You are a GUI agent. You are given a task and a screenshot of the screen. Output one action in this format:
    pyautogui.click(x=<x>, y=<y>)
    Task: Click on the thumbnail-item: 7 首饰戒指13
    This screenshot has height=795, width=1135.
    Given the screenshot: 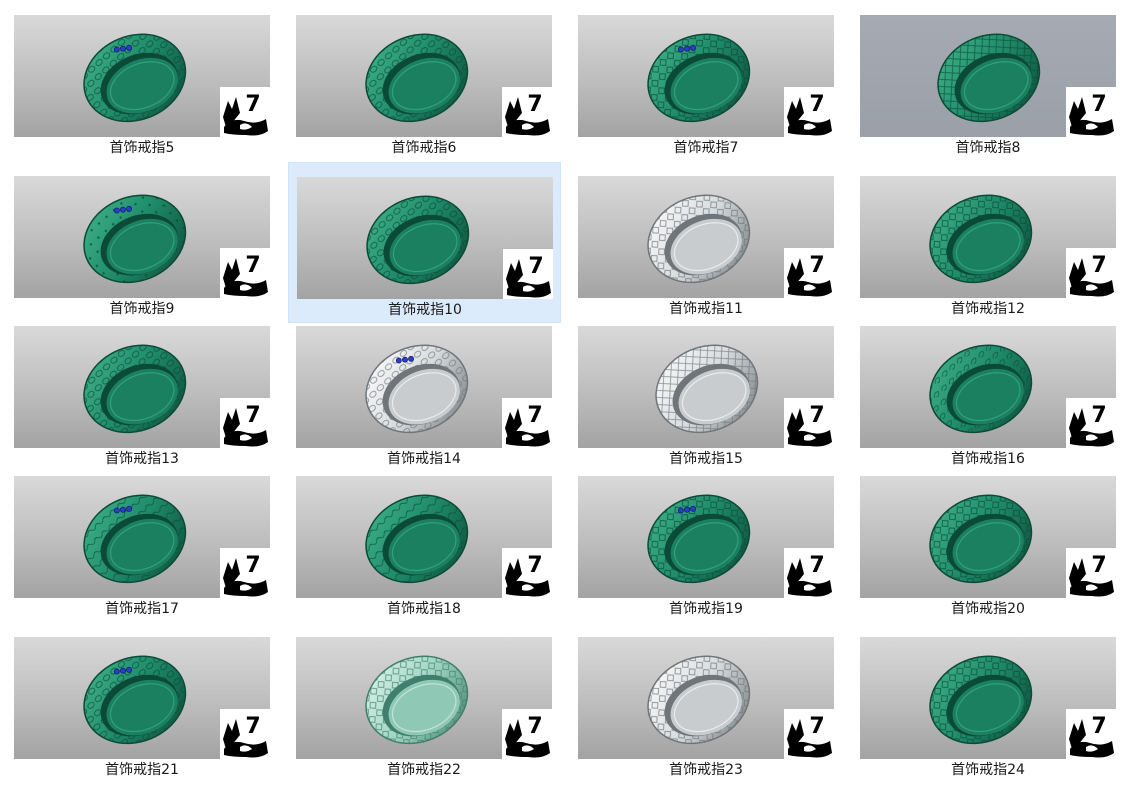 What is the action you would take?
    pyautogui.click(x=142, y=397)
    